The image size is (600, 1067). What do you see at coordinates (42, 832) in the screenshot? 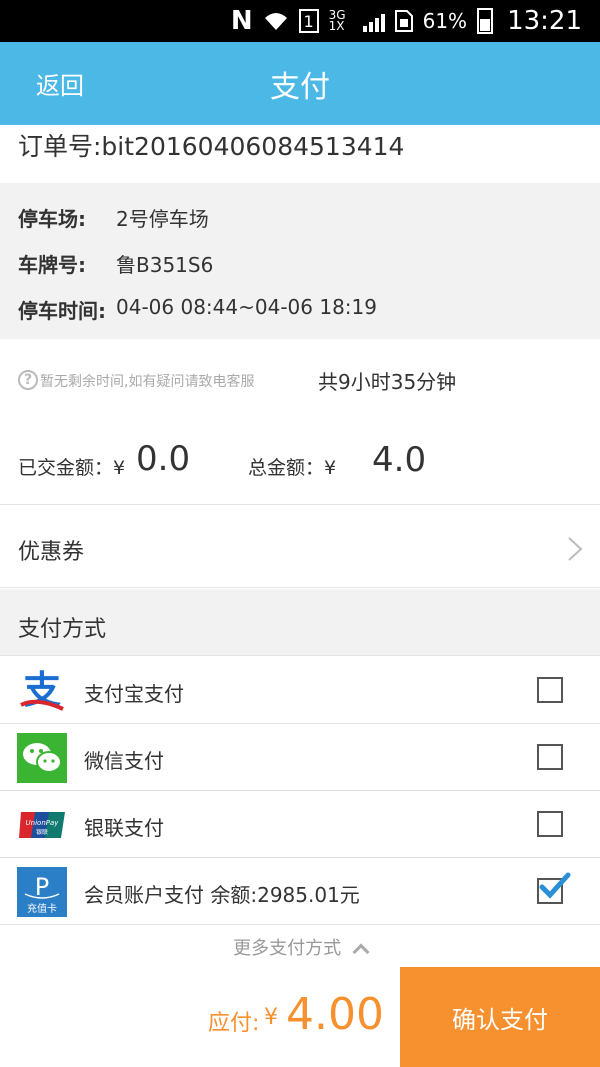
I see `unionpay-logo-sub: 银联` at bounding box center [42, 832].